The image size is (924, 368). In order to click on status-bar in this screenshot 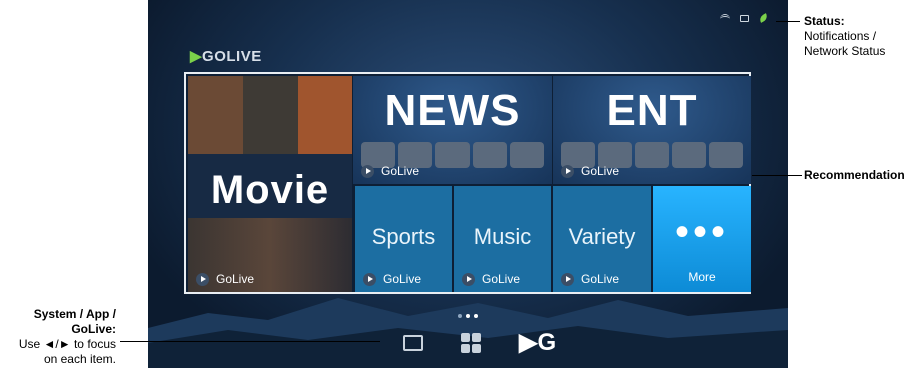, I will do `click(744, 18)`.